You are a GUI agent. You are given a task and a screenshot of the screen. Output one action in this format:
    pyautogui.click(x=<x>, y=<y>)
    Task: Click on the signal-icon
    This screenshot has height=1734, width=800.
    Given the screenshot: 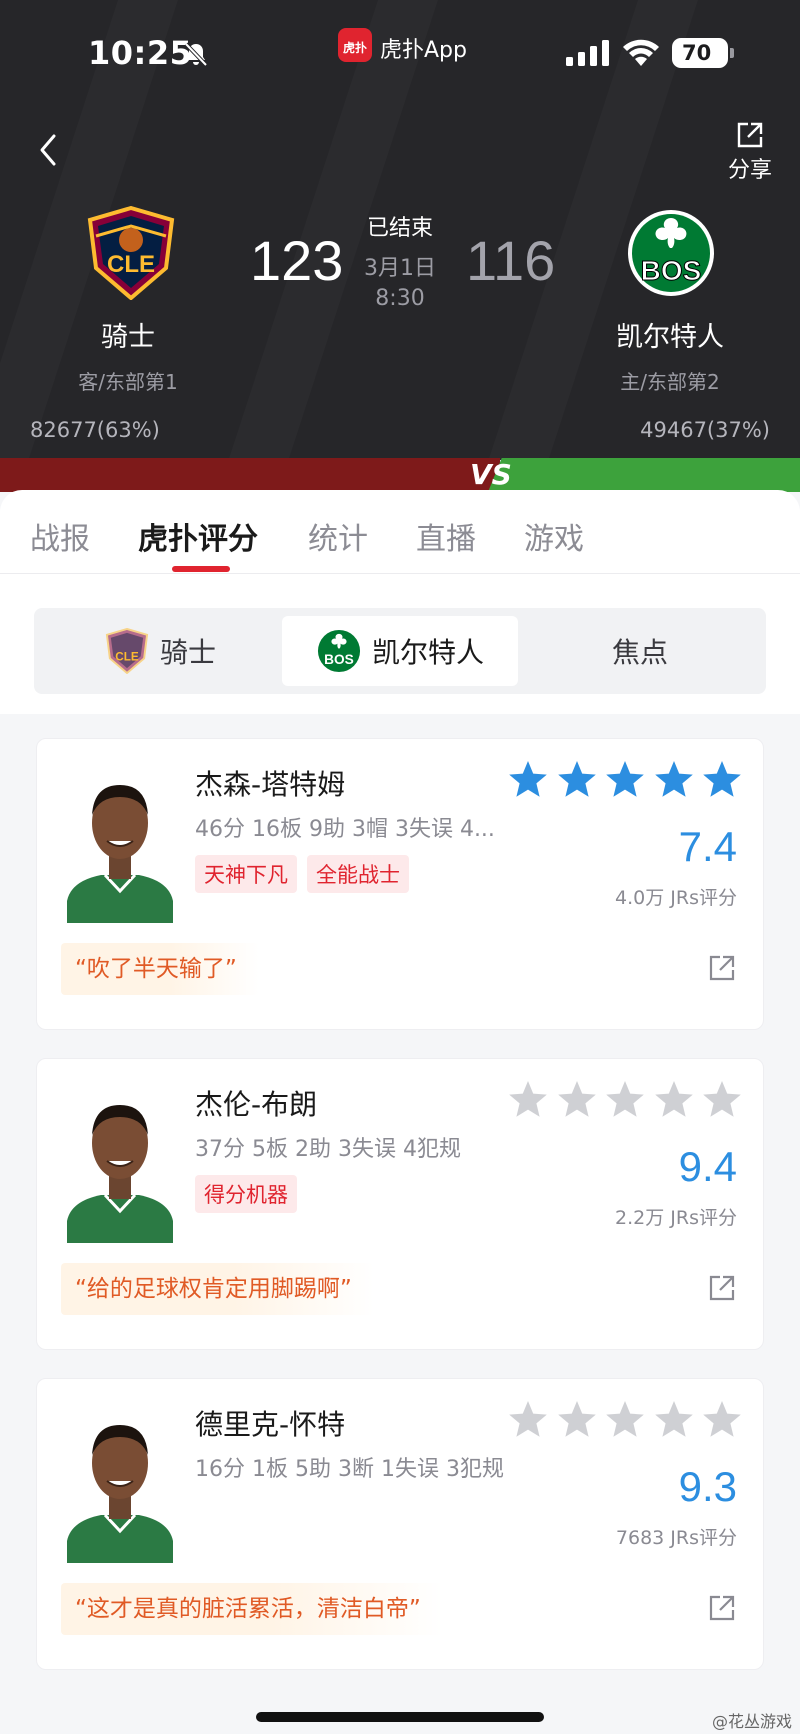 What is the action you would take?
    pyautogui.click(x=587, y=53)
    